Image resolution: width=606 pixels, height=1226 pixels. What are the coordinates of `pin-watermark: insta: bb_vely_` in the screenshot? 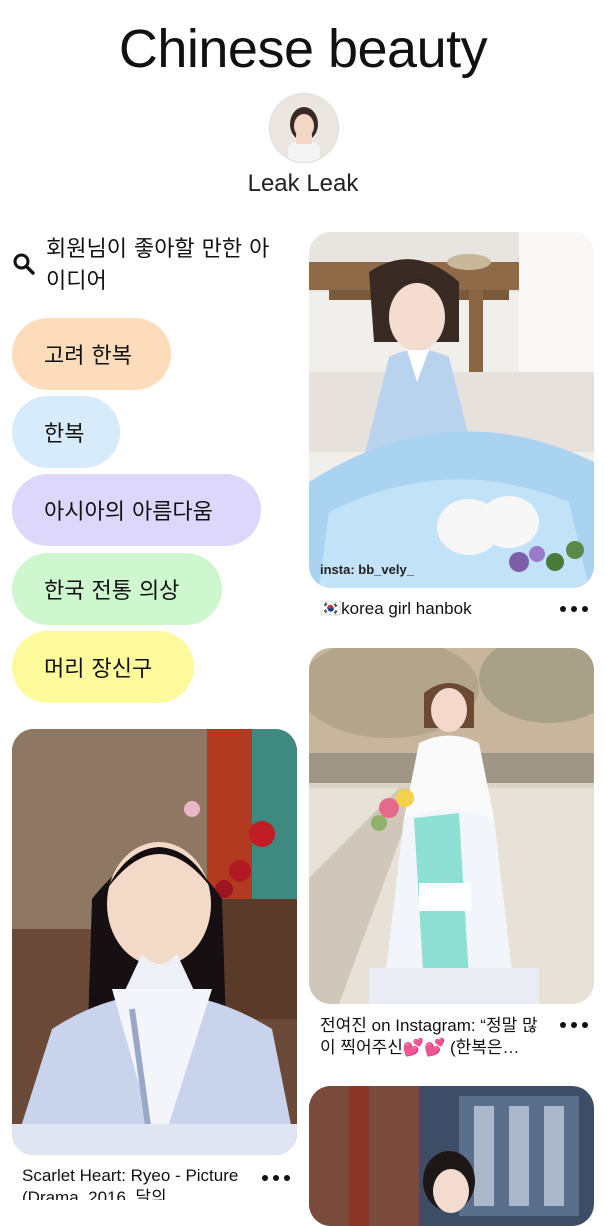 It's located at (367, 569).